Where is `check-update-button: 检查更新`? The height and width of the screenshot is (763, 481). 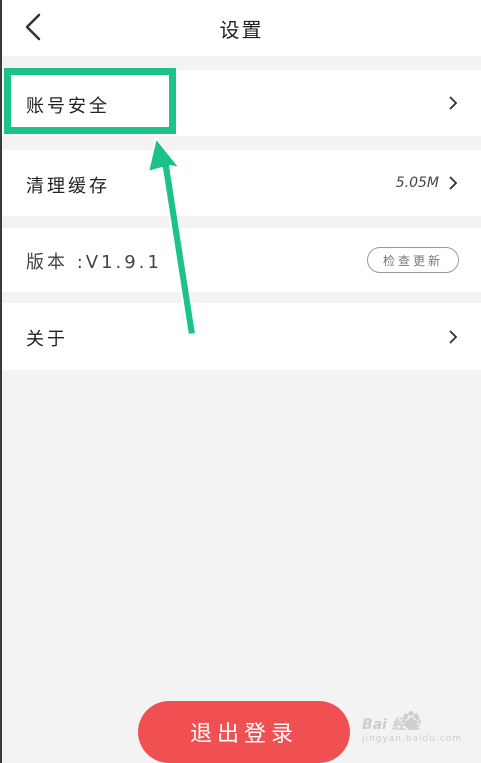
check-update-button: 检查更新 is located at coordinates (413, 260).